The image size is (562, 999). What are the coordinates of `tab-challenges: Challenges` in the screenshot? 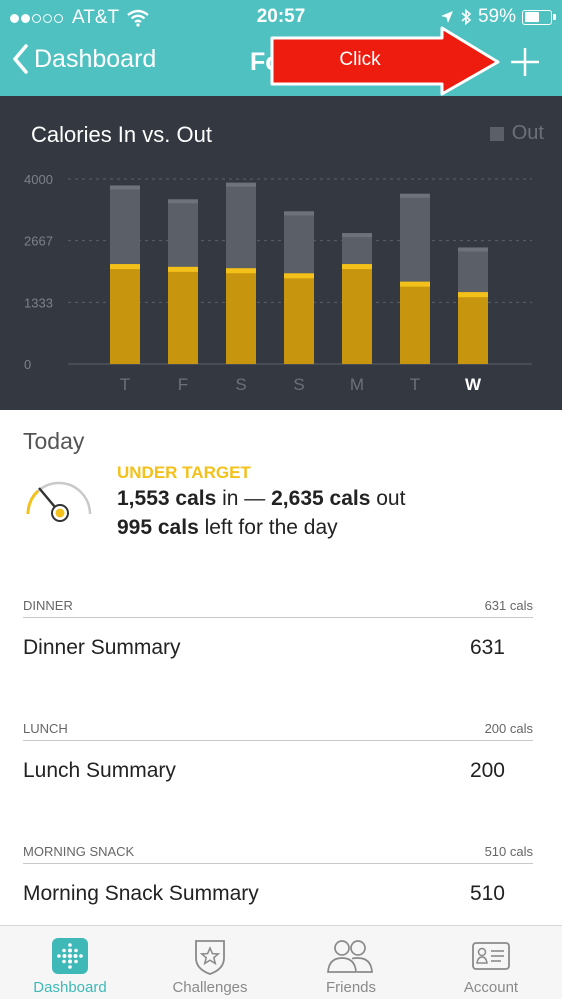 It's located at (210, 962).